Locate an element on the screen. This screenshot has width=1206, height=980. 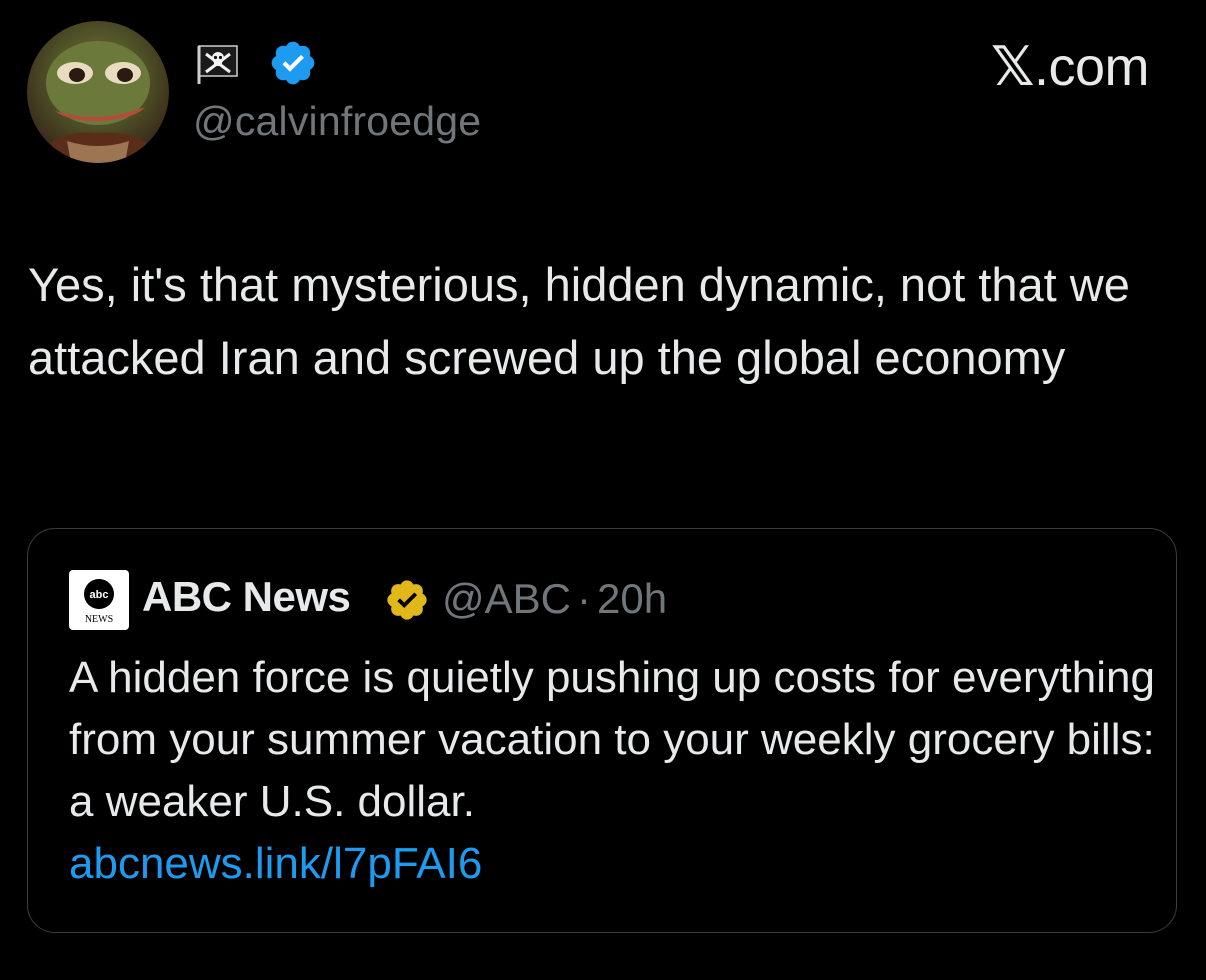
author-handle: @calvinfroedge is located at coordinates (337, 121).